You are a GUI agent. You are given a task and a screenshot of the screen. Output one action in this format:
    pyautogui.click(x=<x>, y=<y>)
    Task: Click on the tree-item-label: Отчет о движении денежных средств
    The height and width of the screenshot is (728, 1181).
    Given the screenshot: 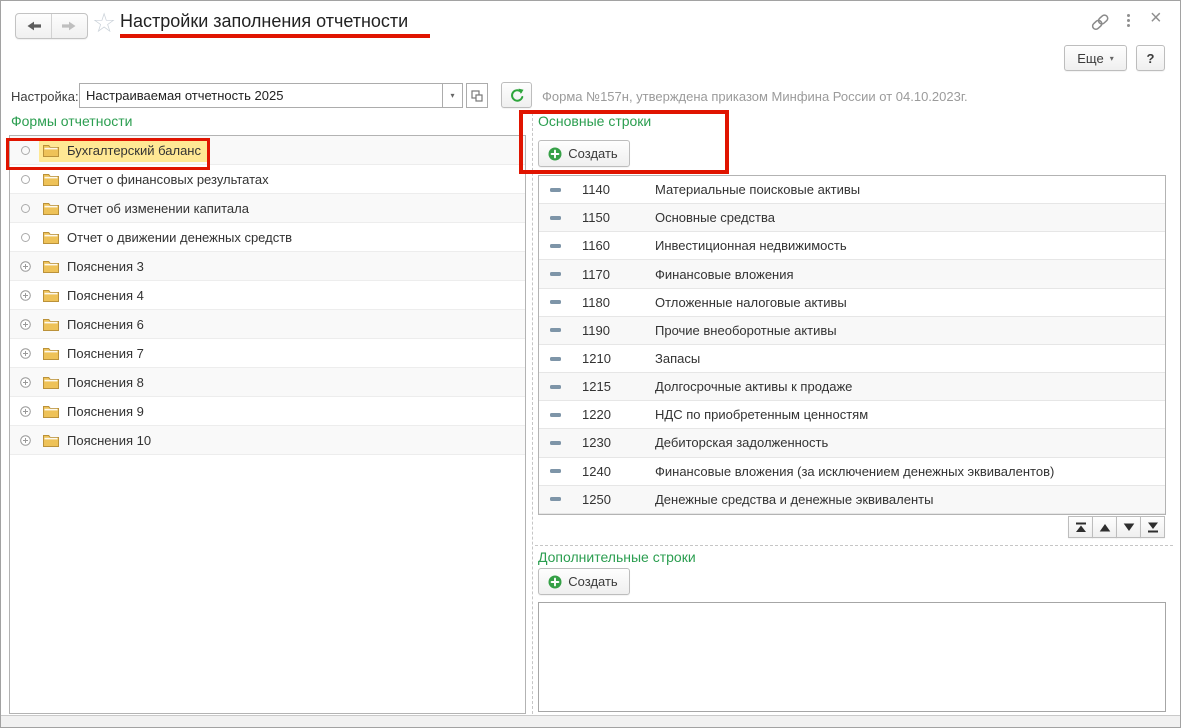 What is the action you would take?
    pyautogui.click(x=180, y=237)
    